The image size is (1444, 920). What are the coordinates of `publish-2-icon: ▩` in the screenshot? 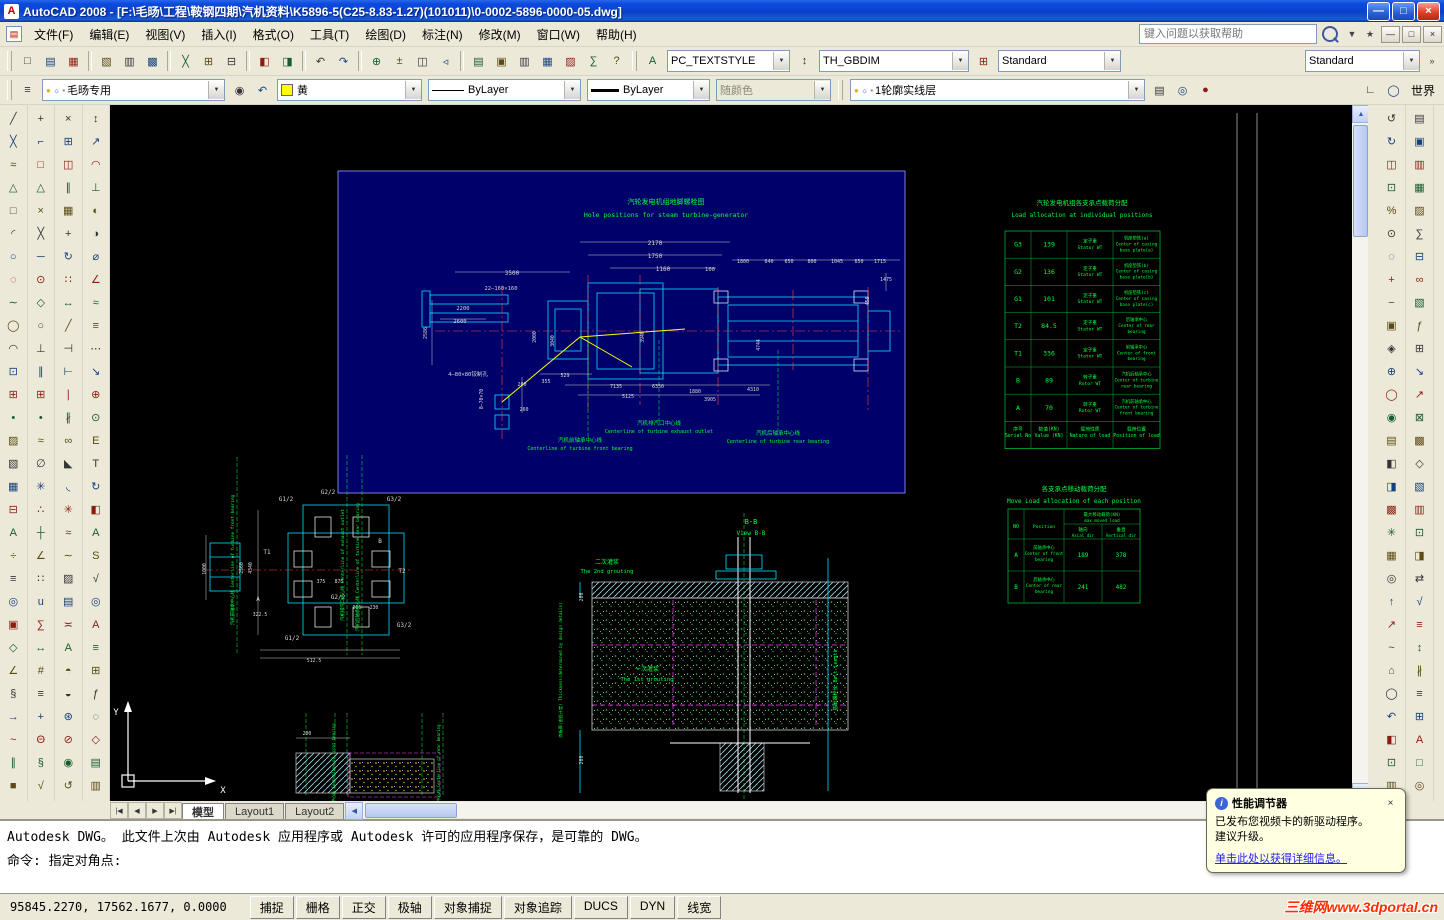 It's located at (1419, 440).